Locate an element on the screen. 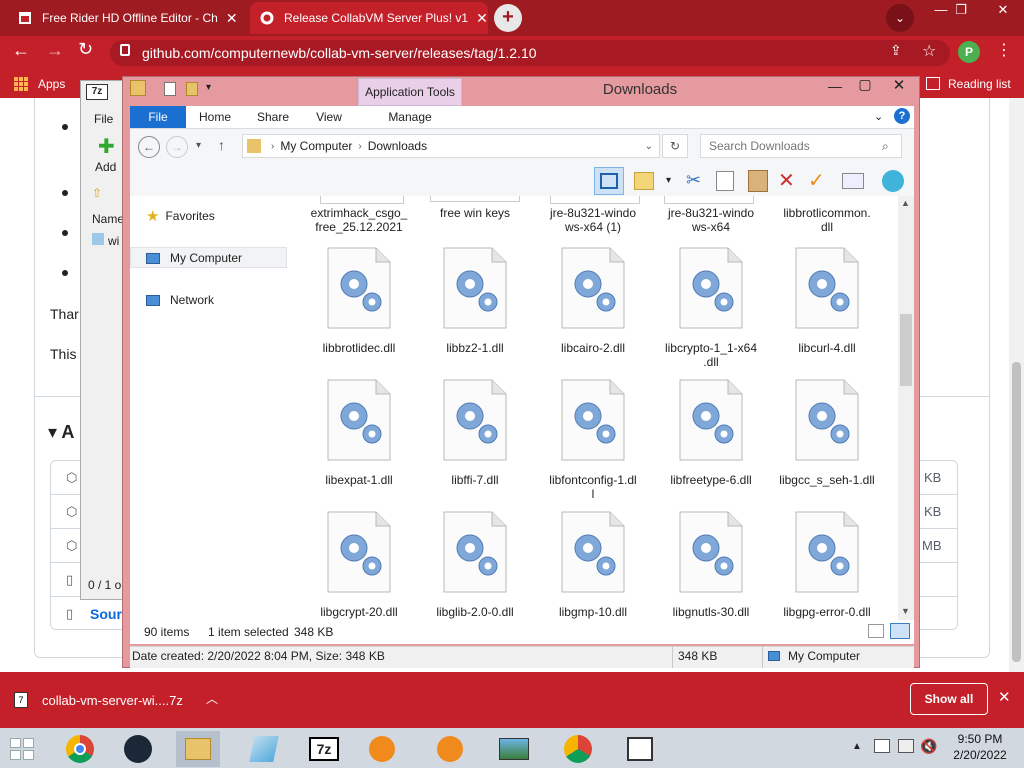  file-item: libfontconfig-1.dl l is located at coordinates (593, 439).